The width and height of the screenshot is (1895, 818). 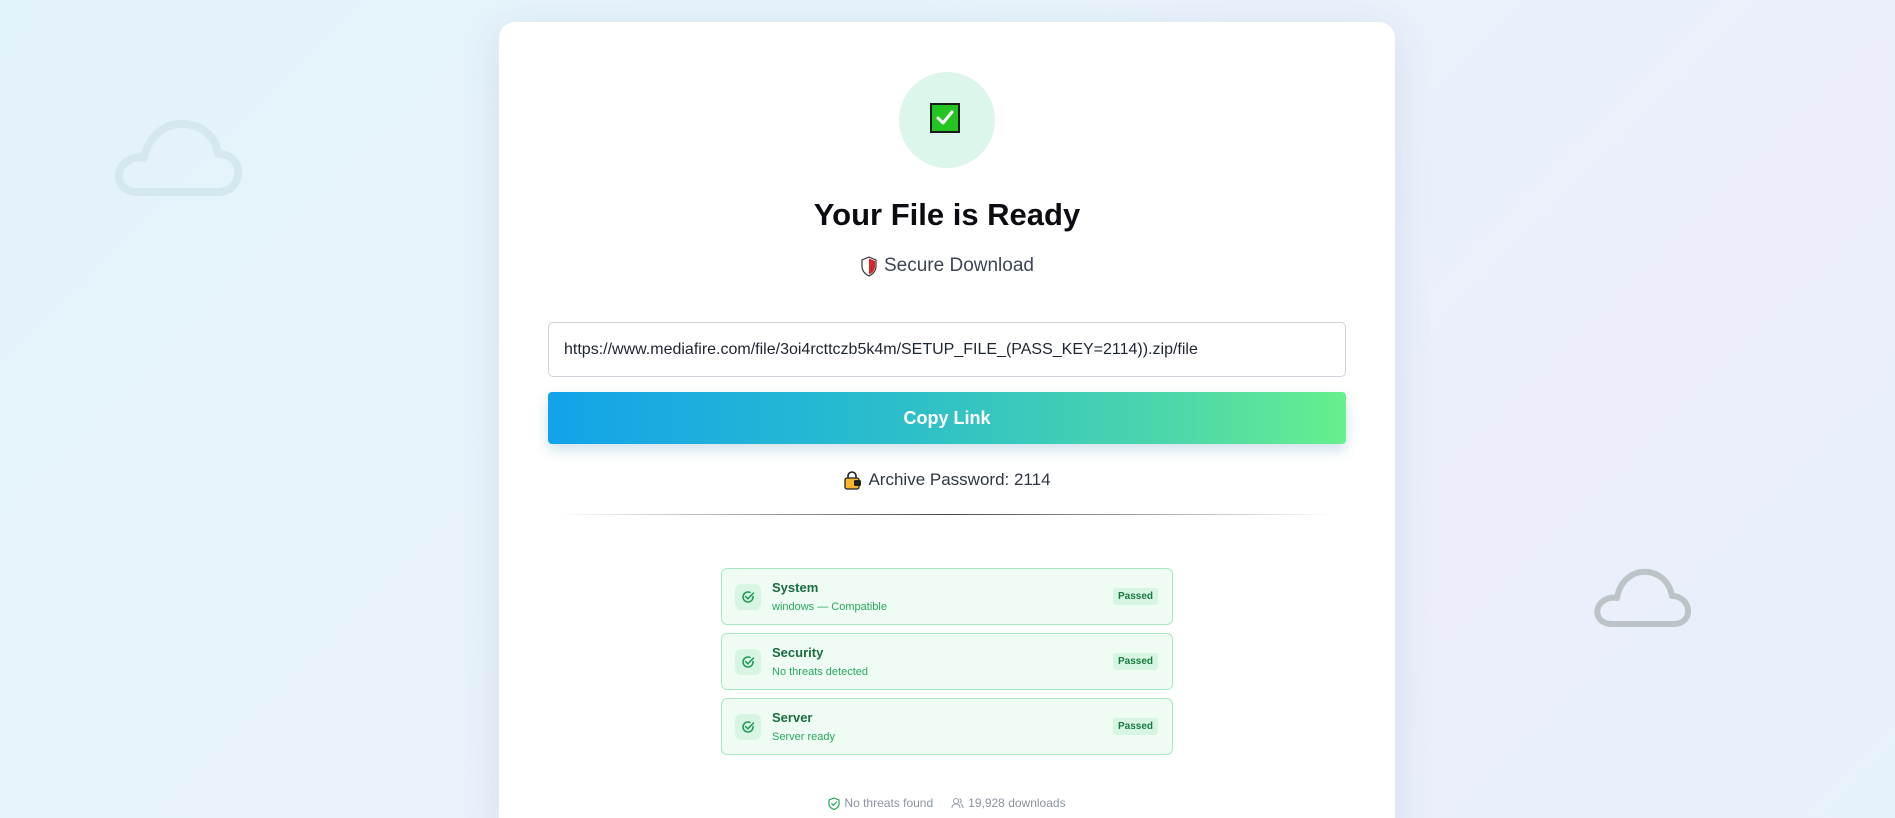 I want to click on check-subtitle: windows — Compatible, so click(x=829, y=607).